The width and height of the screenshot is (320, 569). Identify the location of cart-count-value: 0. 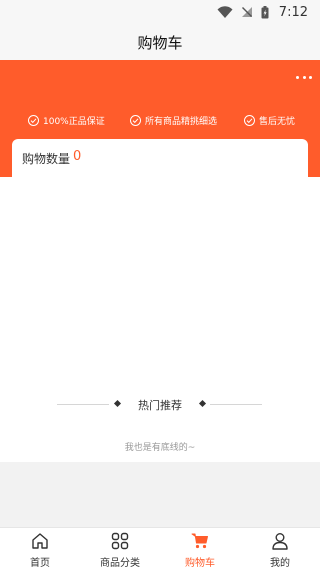
(77, 156).